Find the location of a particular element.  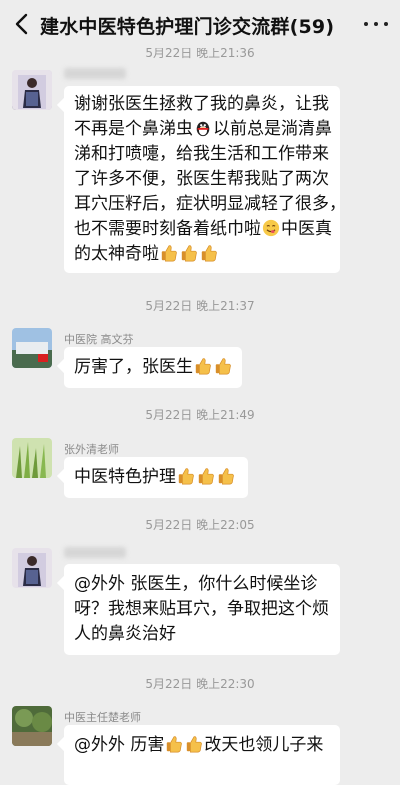

yum-emoji-icon is located at coordinates (271, 228).